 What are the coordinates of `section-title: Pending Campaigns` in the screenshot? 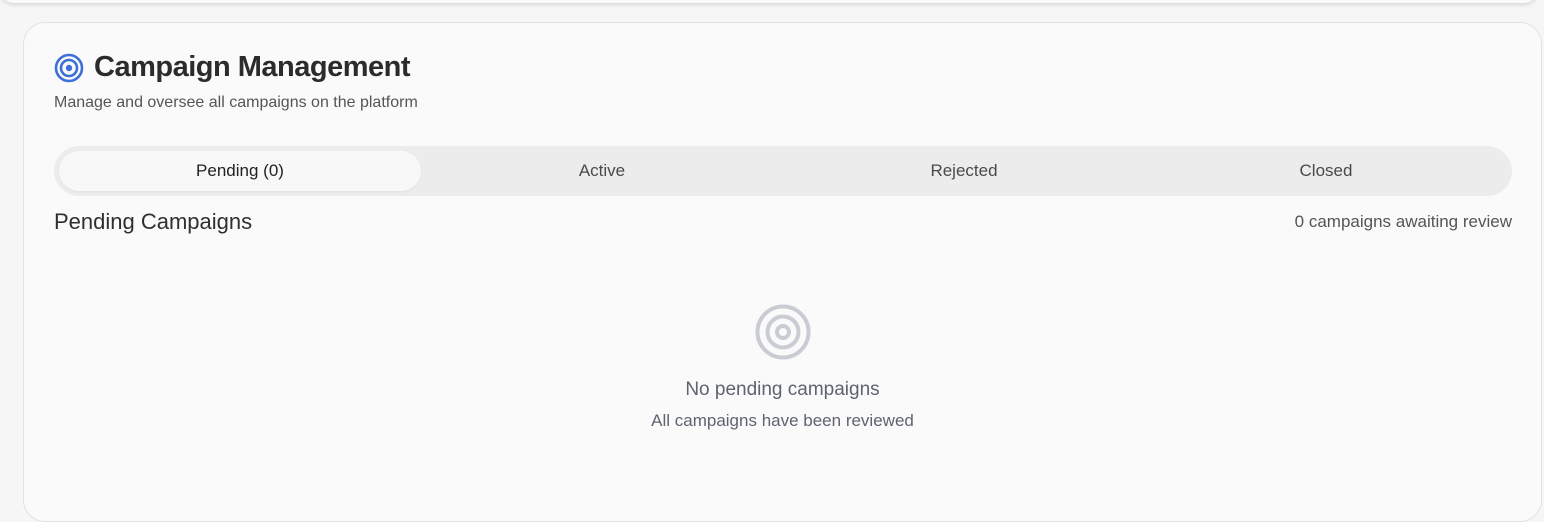 It's located at (153, 221).